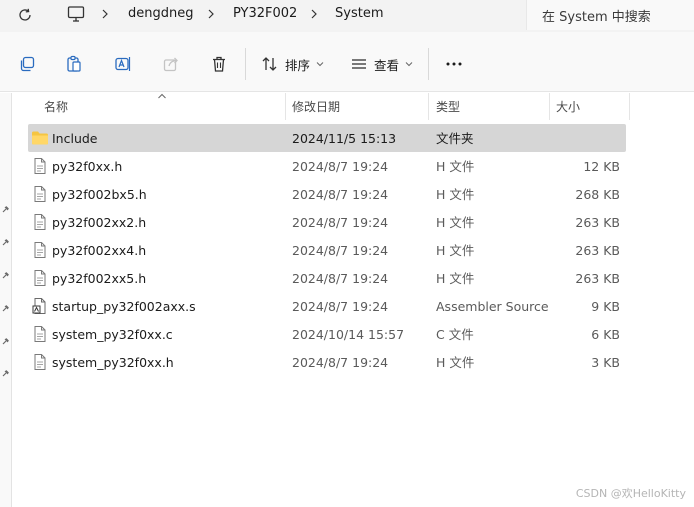  What do you see at coordinates (601, 166) in the screenshot?
I see `file-size: 12 KB` at bounding box center [601, 166].